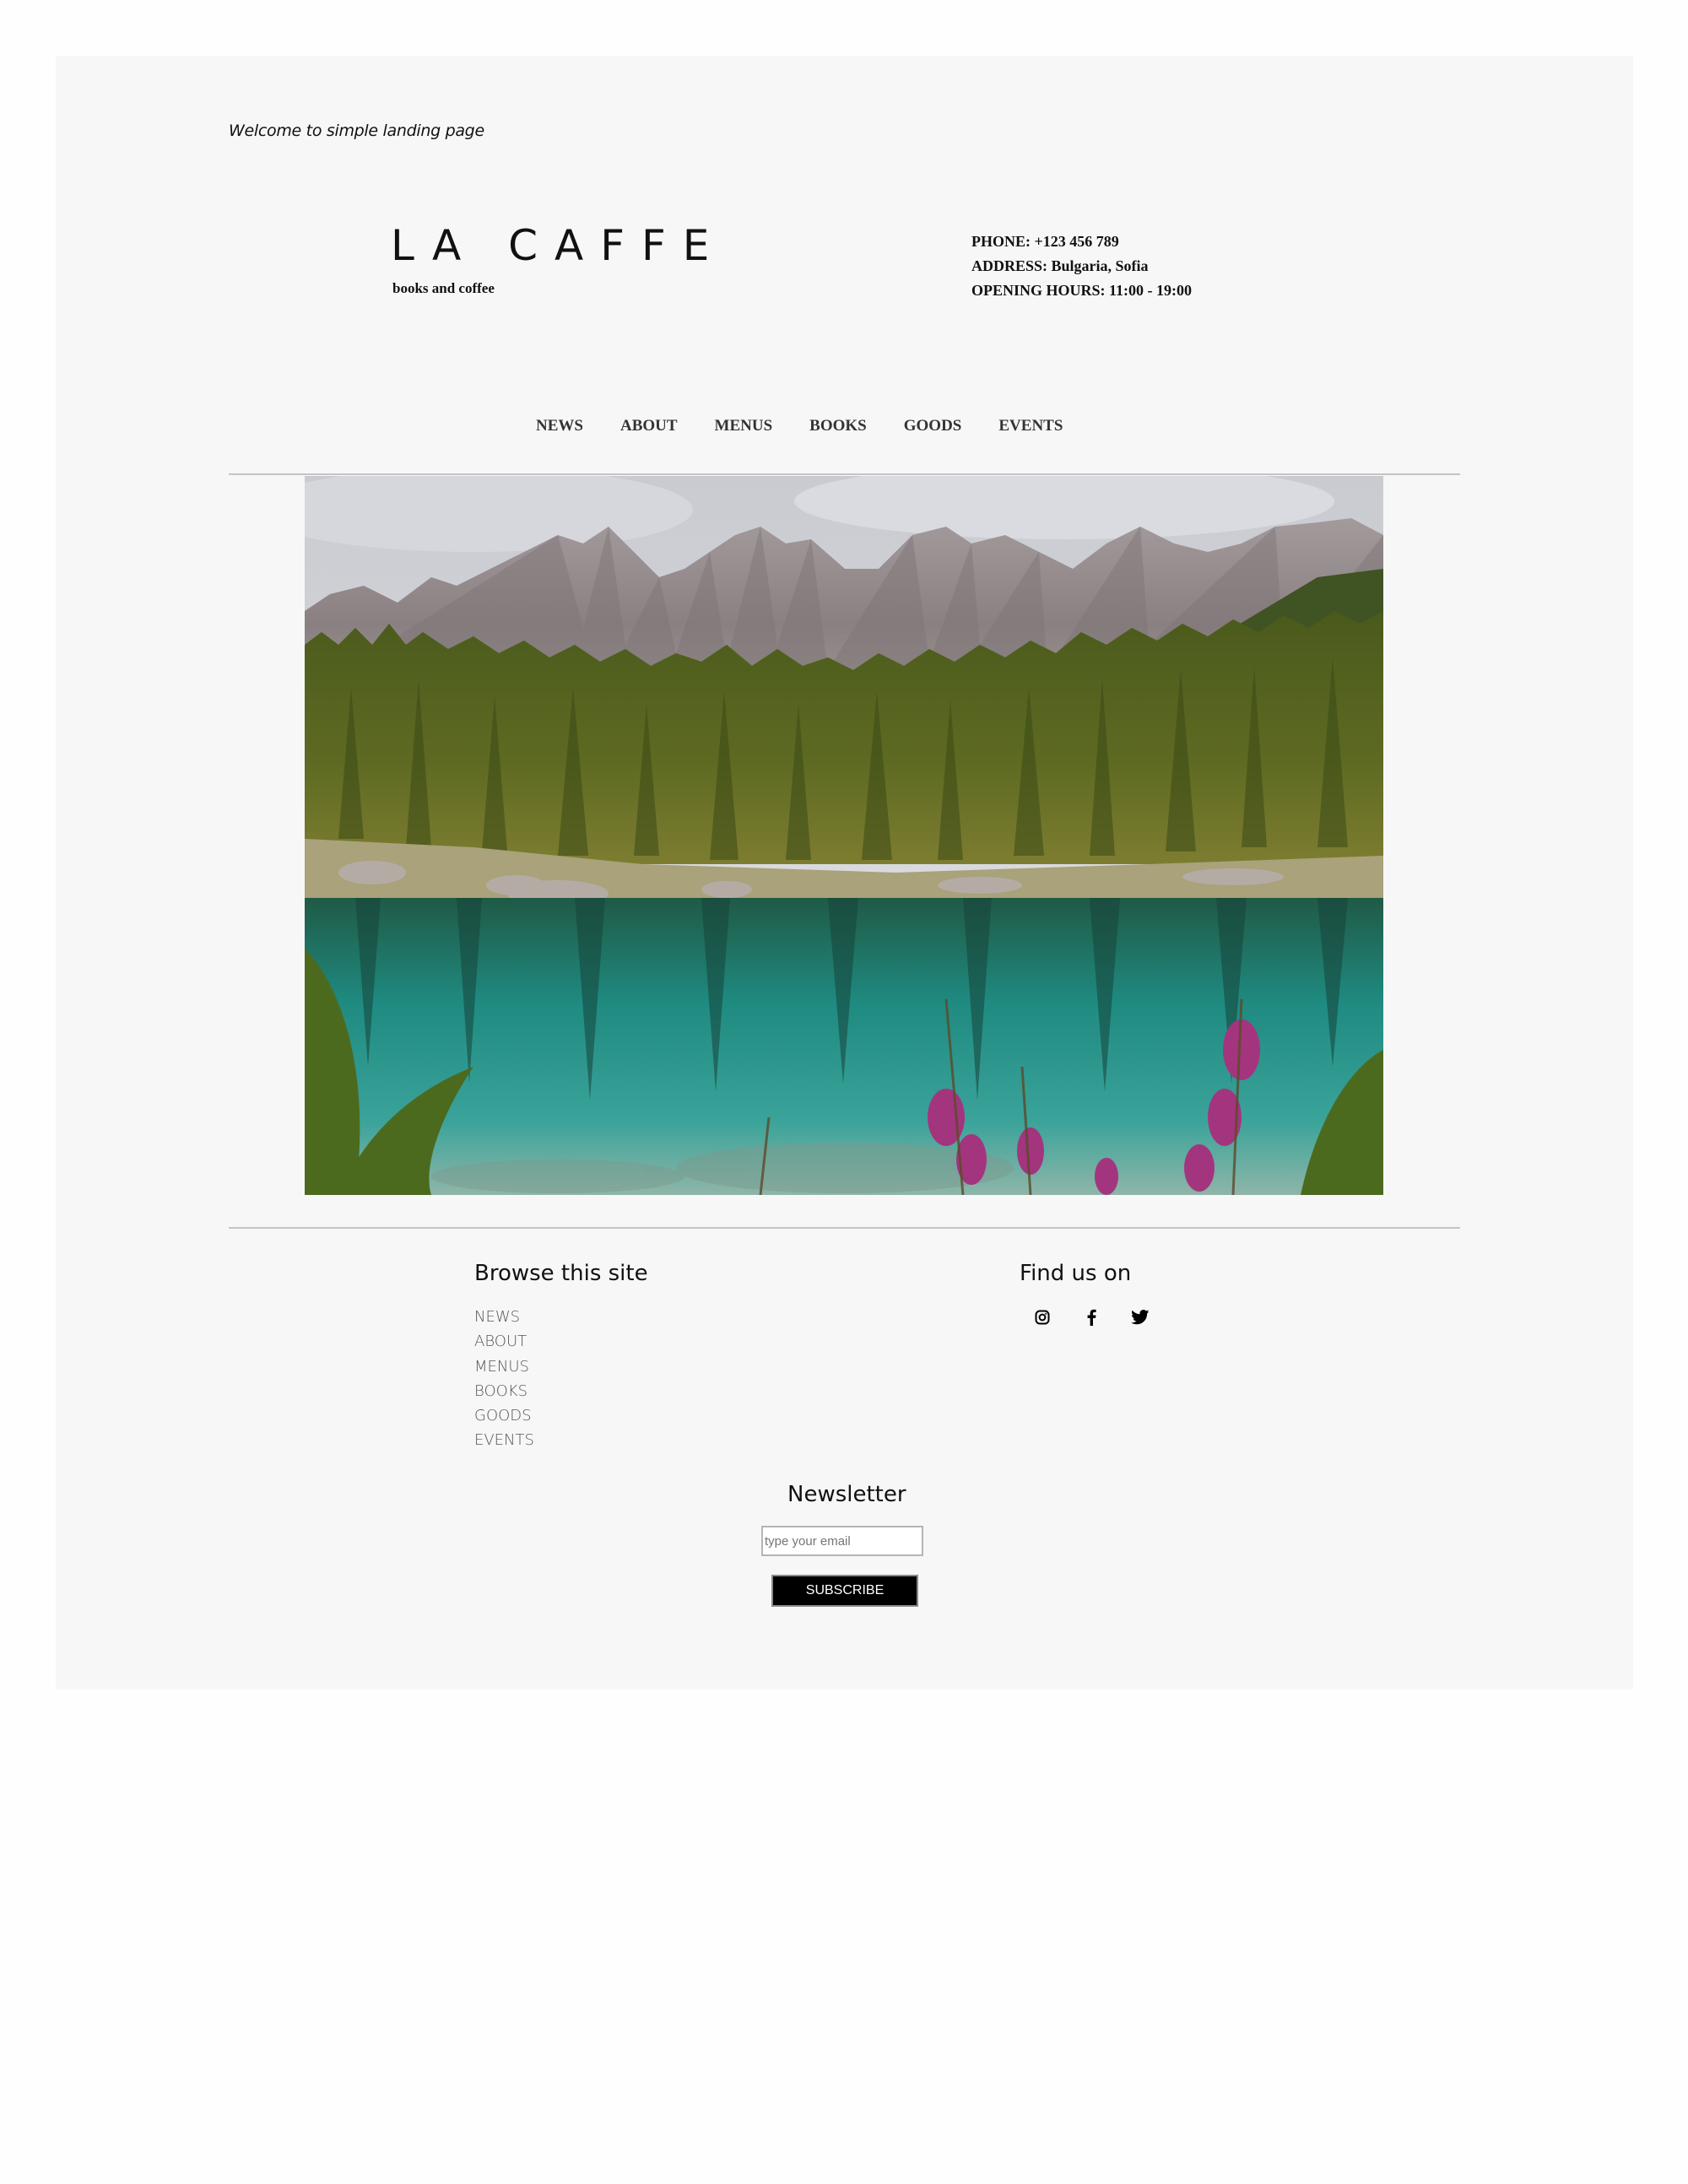 The width and height of the screenshot is (1688, 2184). What do you see at coordinates (559, 426) in the screenshot?
I see `nav-item-news: NEWS` at bounding box center [559, 426].